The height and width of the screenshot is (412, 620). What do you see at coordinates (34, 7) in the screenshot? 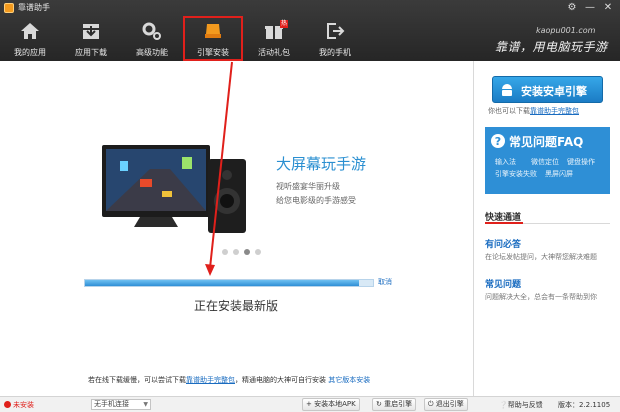
I see `app-title: 靠谱助手` at bounding box center [34, 7].